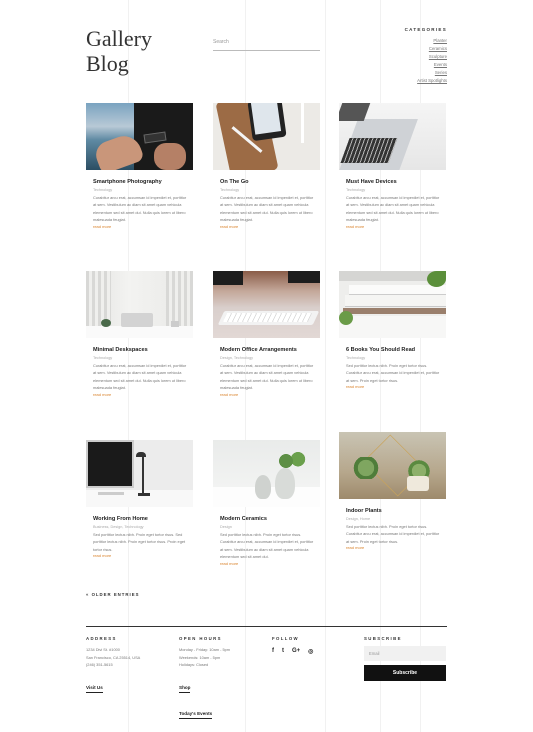 This screenshot has width=533, height=732. I want to click on category-link: Artist Spotlights, so click(413, 81).